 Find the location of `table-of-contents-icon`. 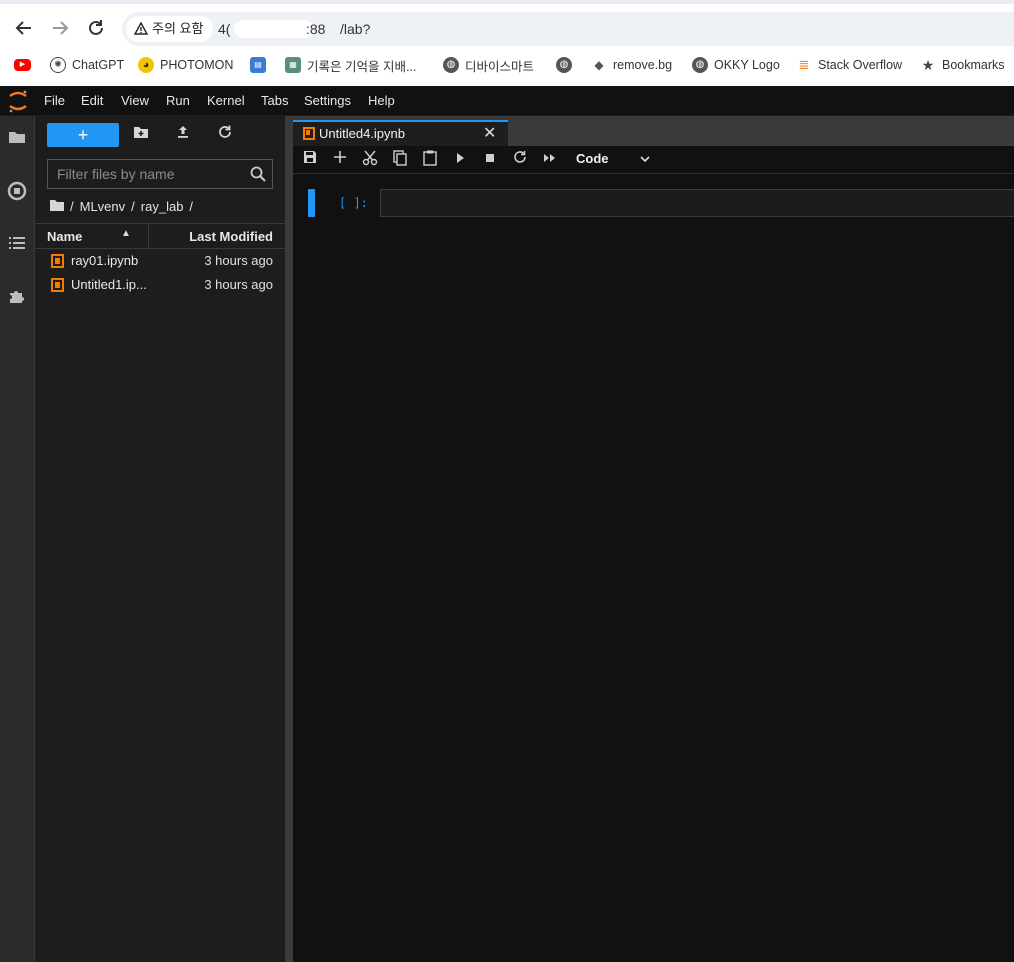

table-of-contents-icon is located at coordinates (17, 245).